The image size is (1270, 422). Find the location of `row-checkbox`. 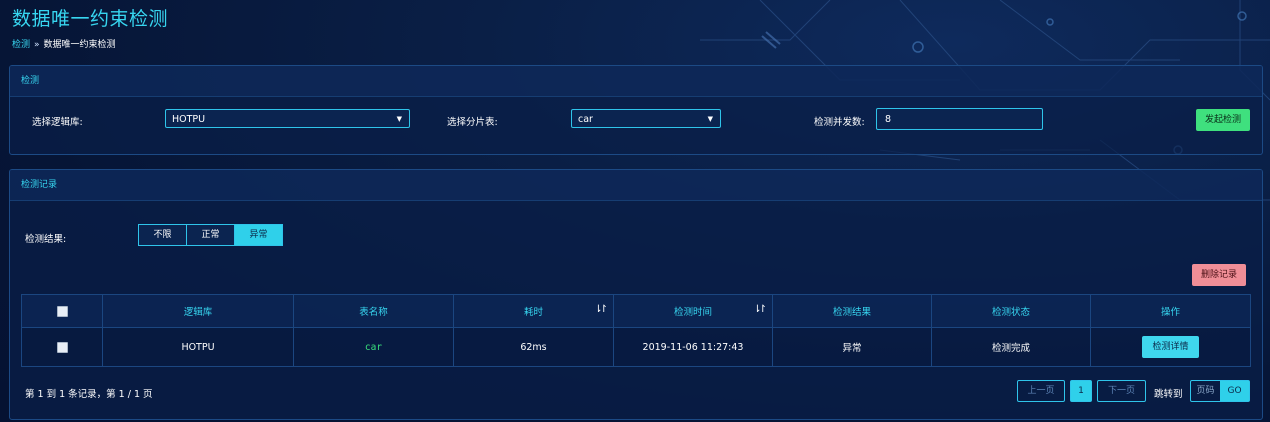

row-checkbox is located at coordinates (62, 347).